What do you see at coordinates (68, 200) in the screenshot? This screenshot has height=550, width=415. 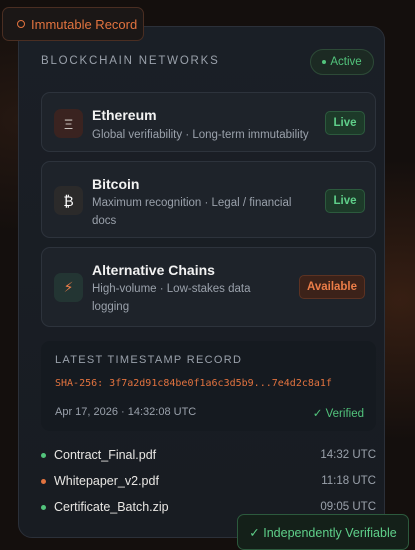 I see `bitcoin-icon: ₿` at bounding box center [68, 200].